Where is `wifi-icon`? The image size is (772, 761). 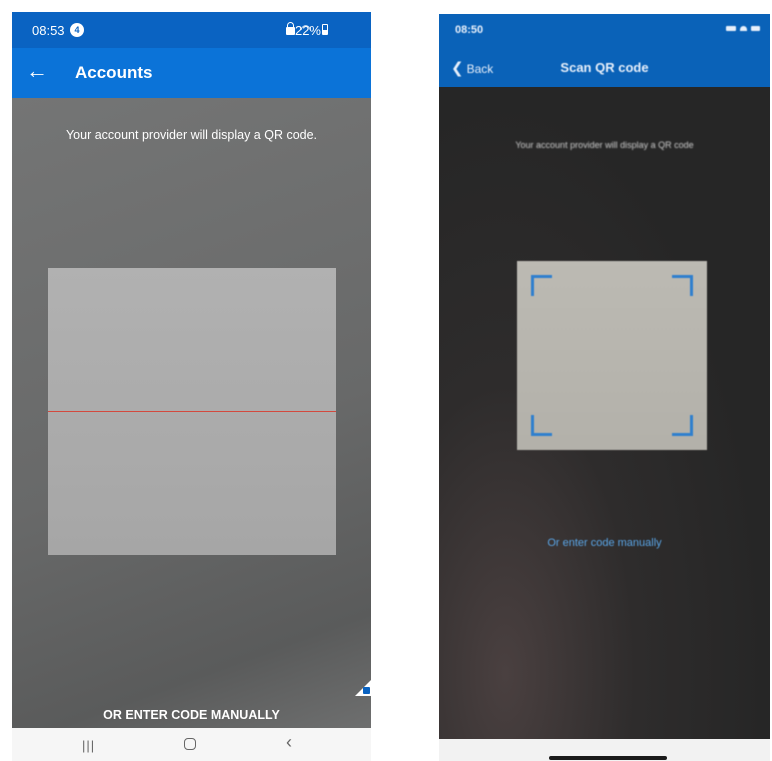
wifi-icon is located at coordinates (743, 28).